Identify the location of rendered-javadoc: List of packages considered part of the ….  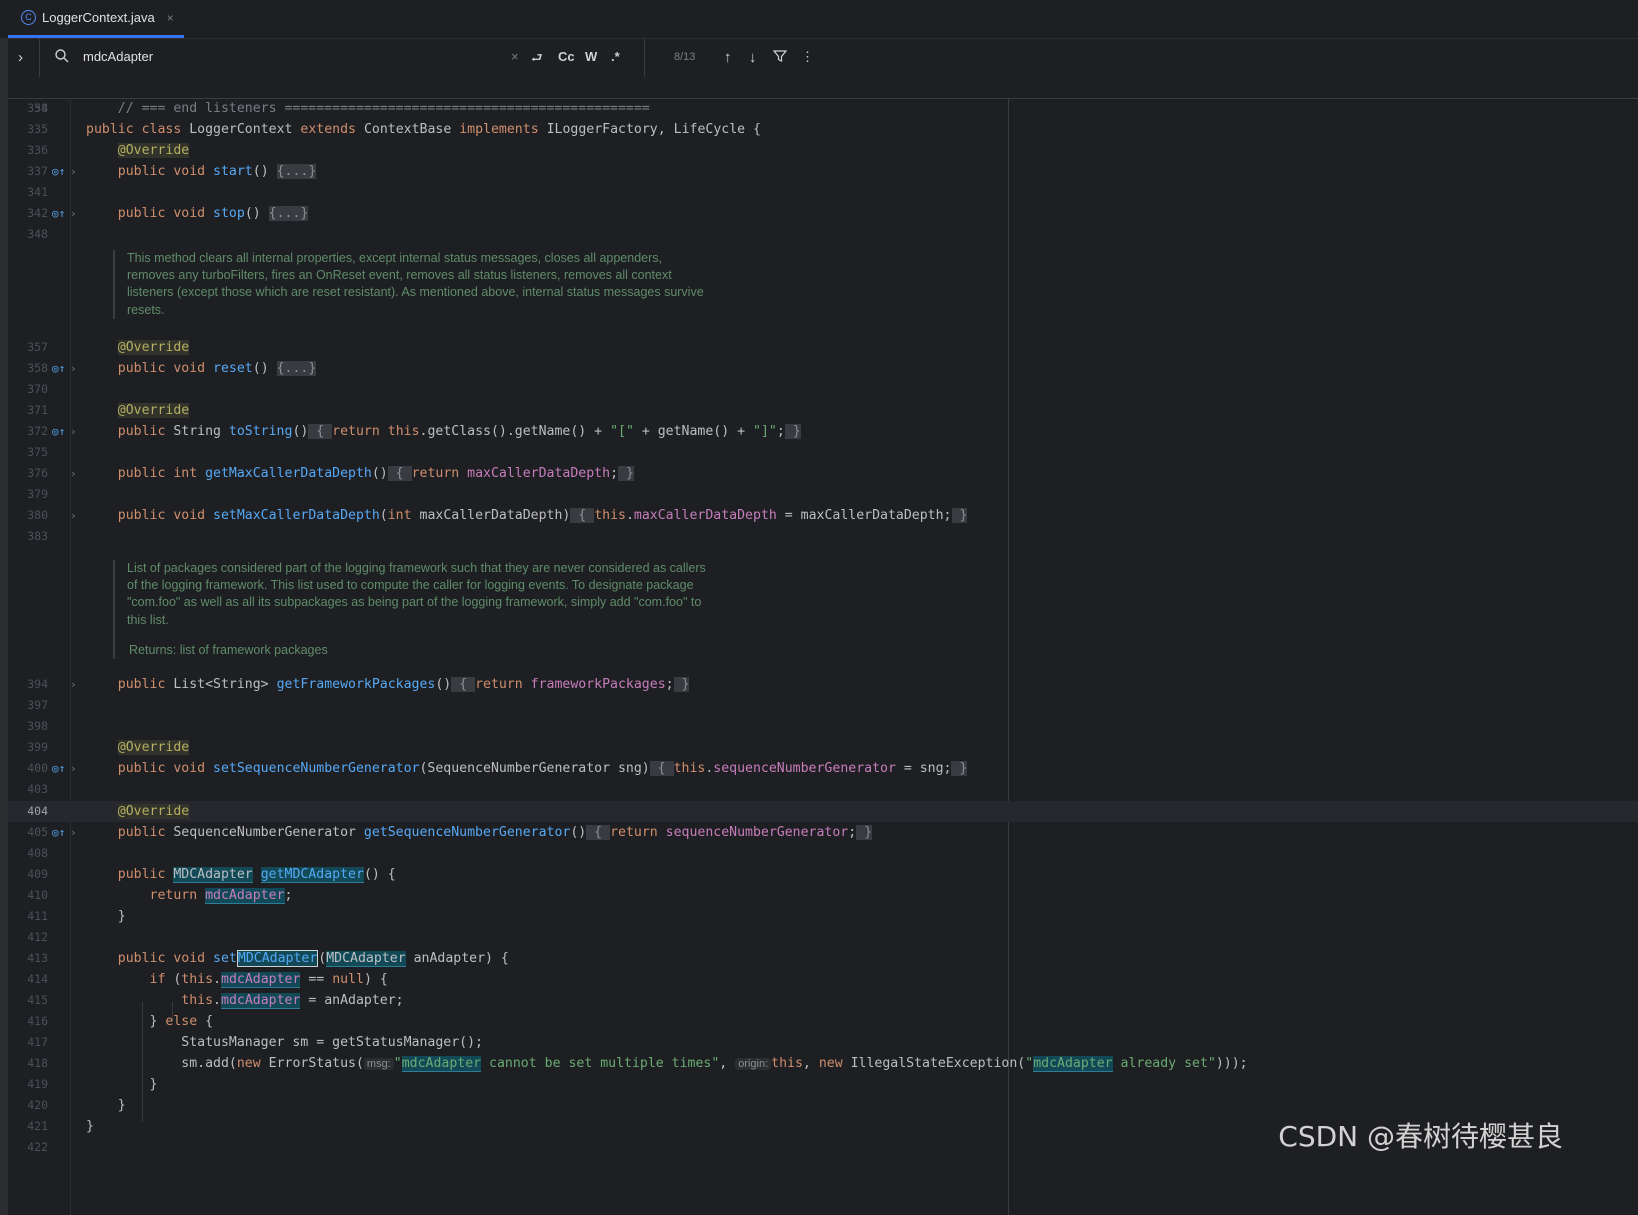
(415, 610).